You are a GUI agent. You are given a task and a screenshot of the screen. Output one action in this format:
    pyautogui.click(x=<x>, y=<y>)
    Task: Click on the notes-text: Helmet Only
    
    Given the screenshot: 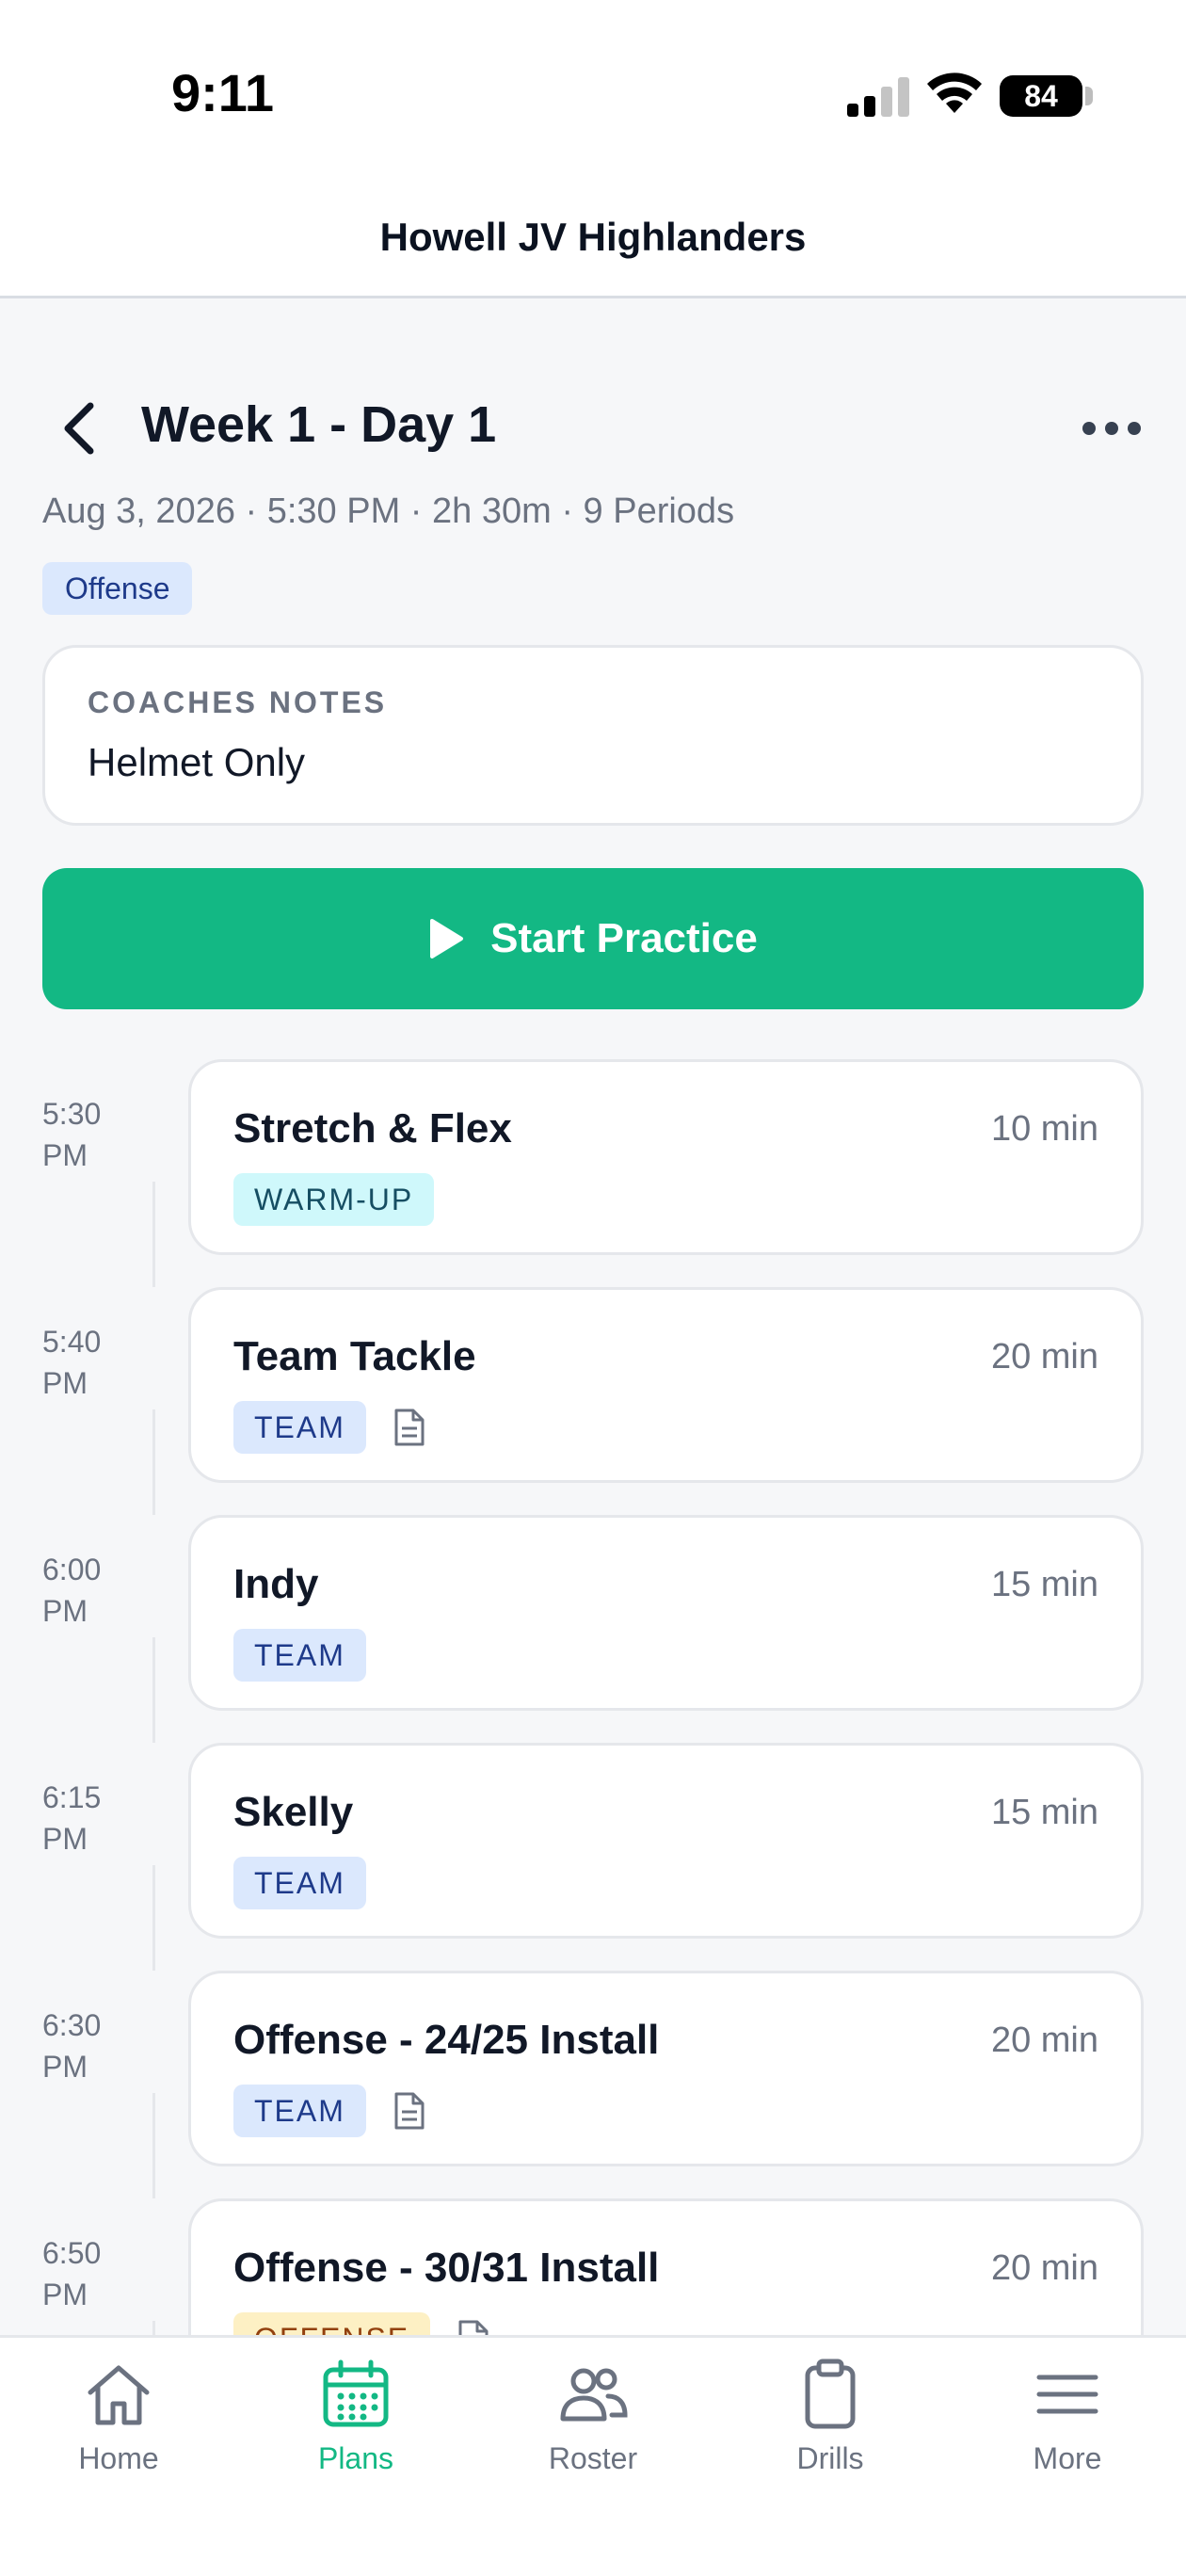 What is the action you would take?
    pyautogui.click(x=197, y=762)
    